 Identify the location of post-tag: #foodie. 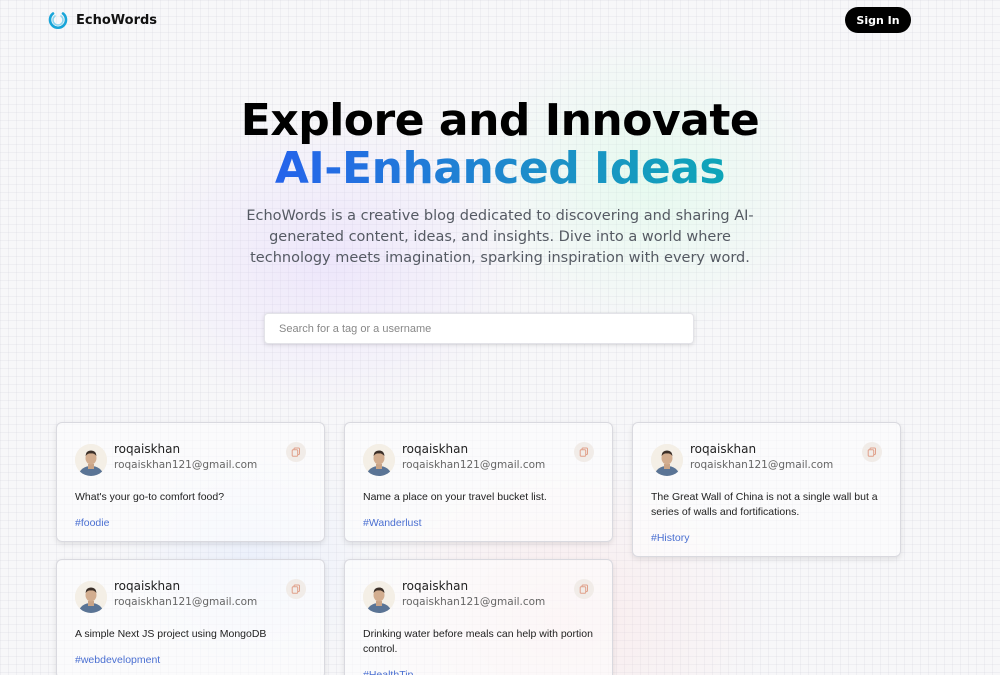
(190, 523).